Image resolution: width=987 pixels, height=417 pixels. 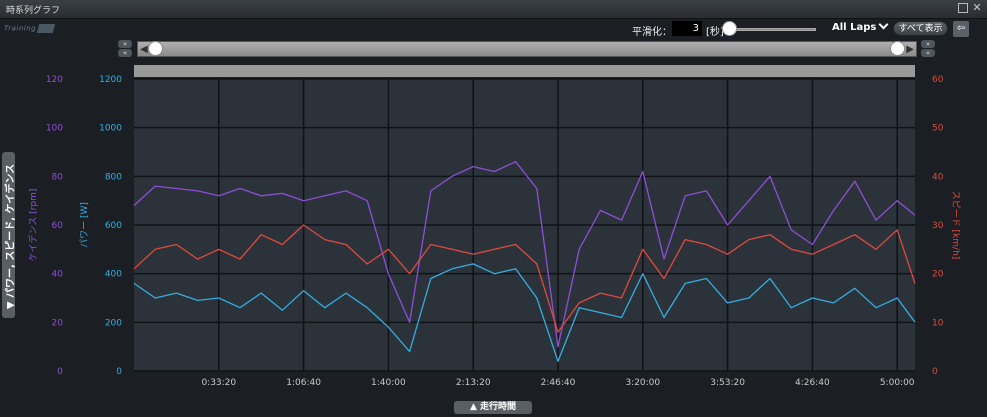 What do you see at coordinates (938, 275) in the screenshot?
I see `speed-tick-label: 20` at bounding box center [938, 275].